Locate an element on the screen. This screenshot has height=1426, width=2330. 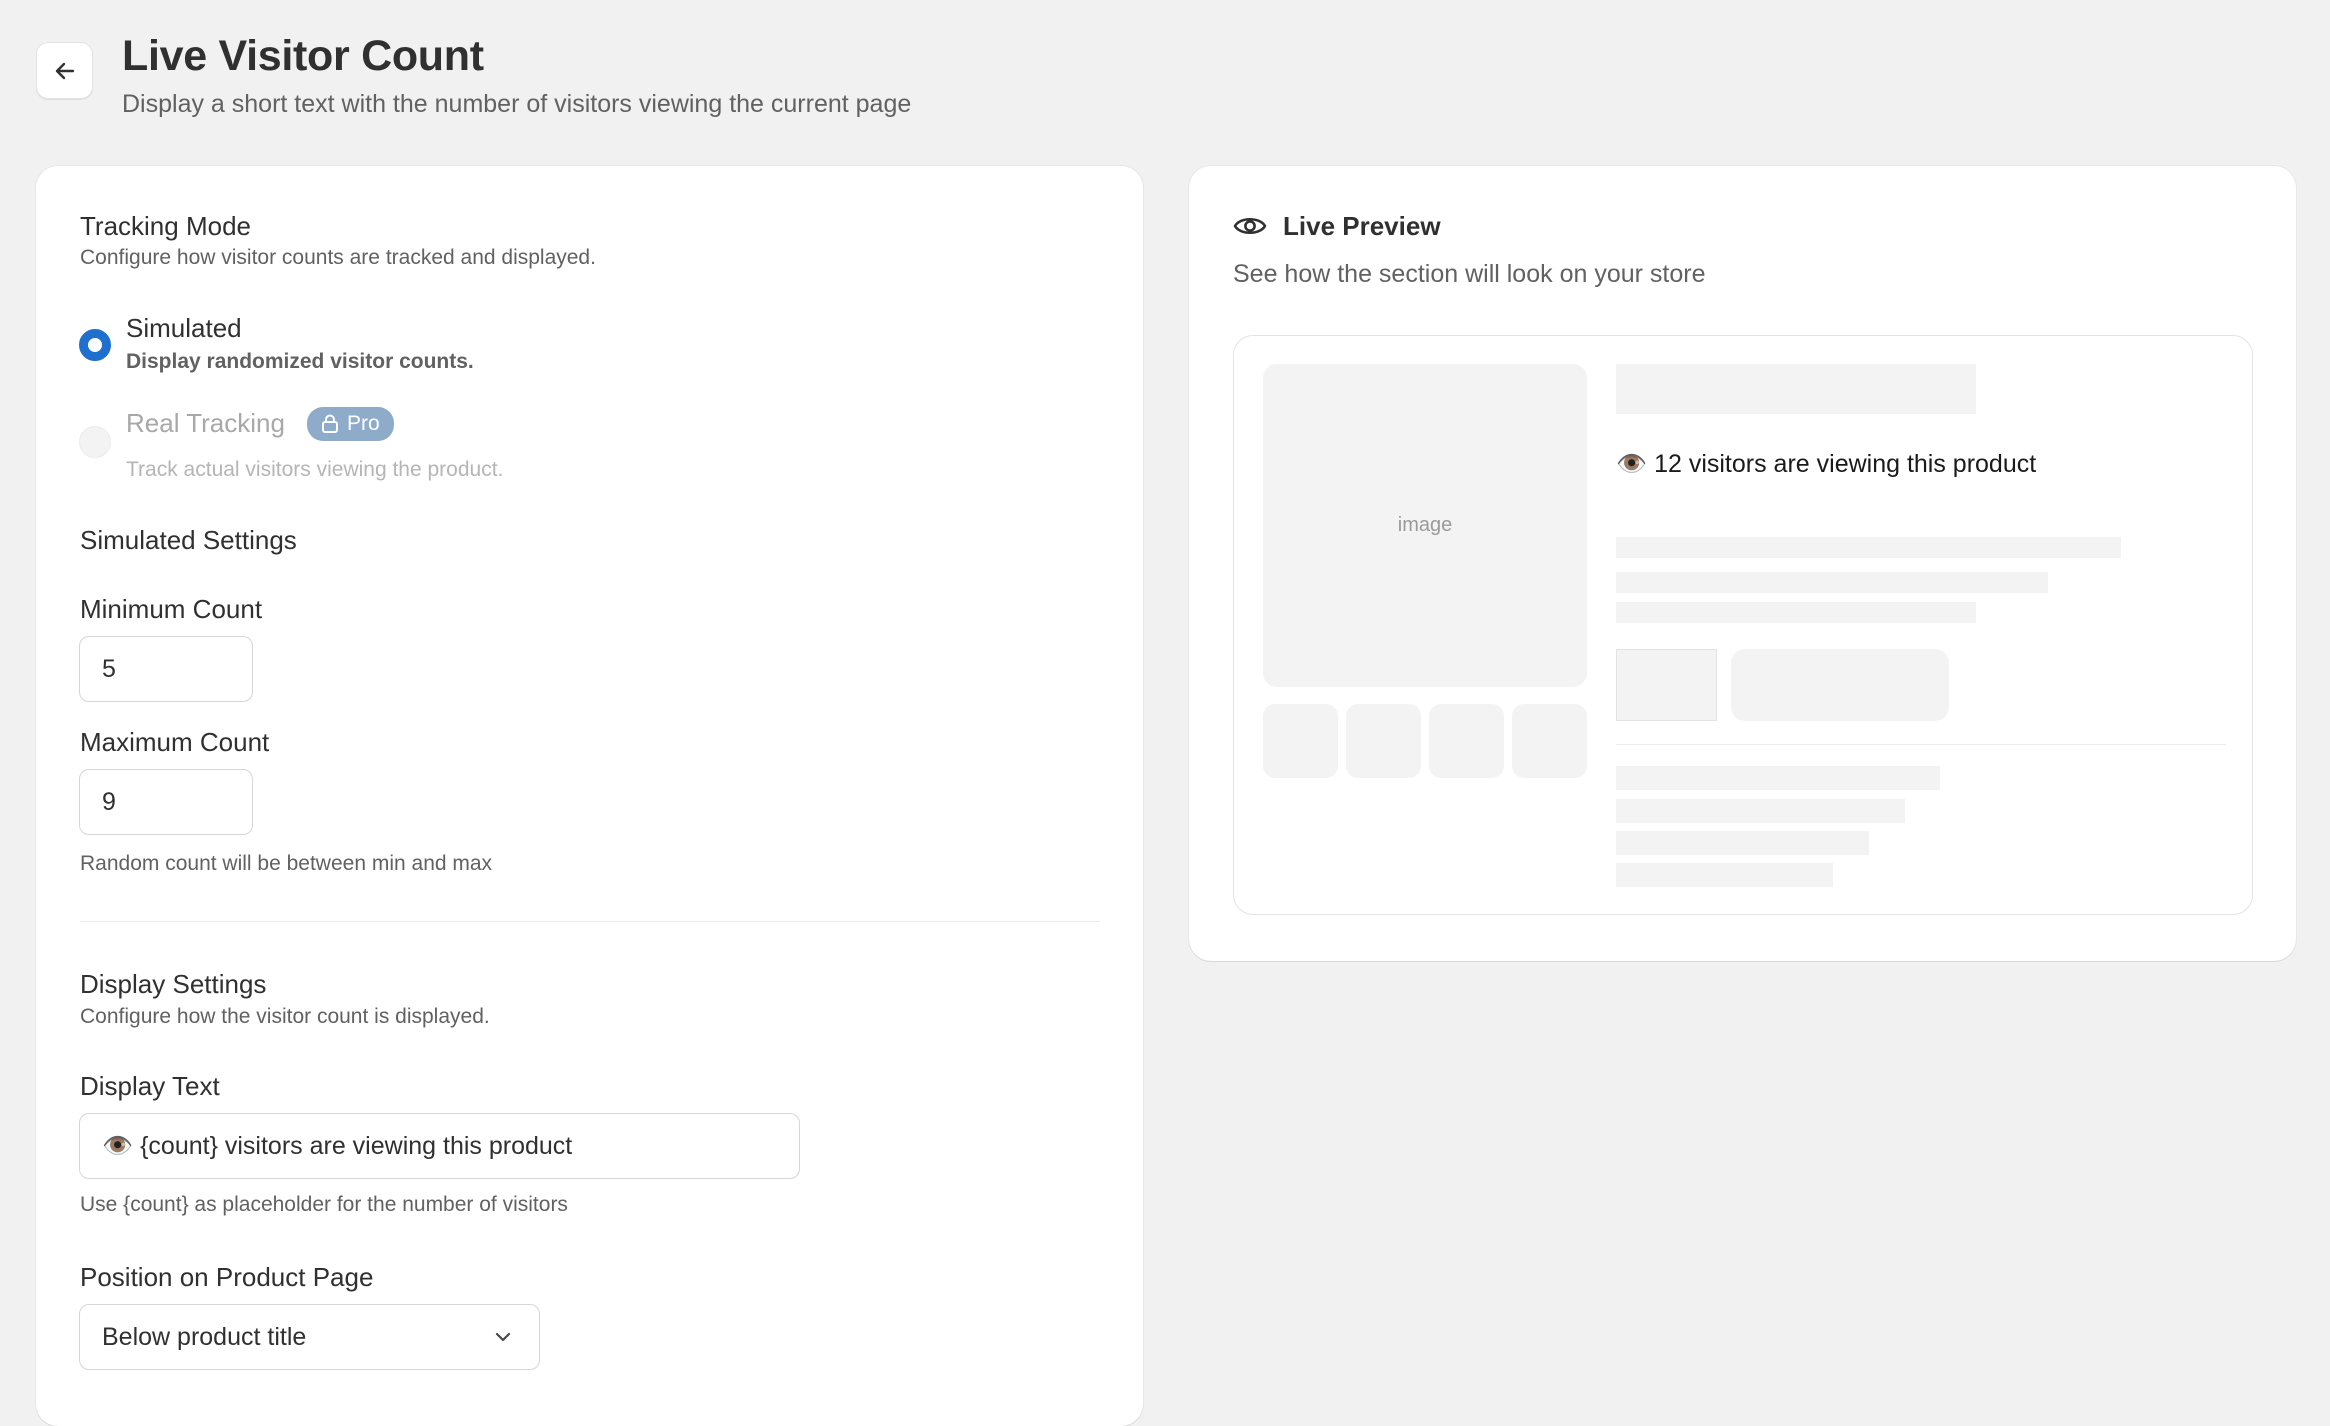
live-preview-heading: Live Preview is located at coordinates (1362, 226).